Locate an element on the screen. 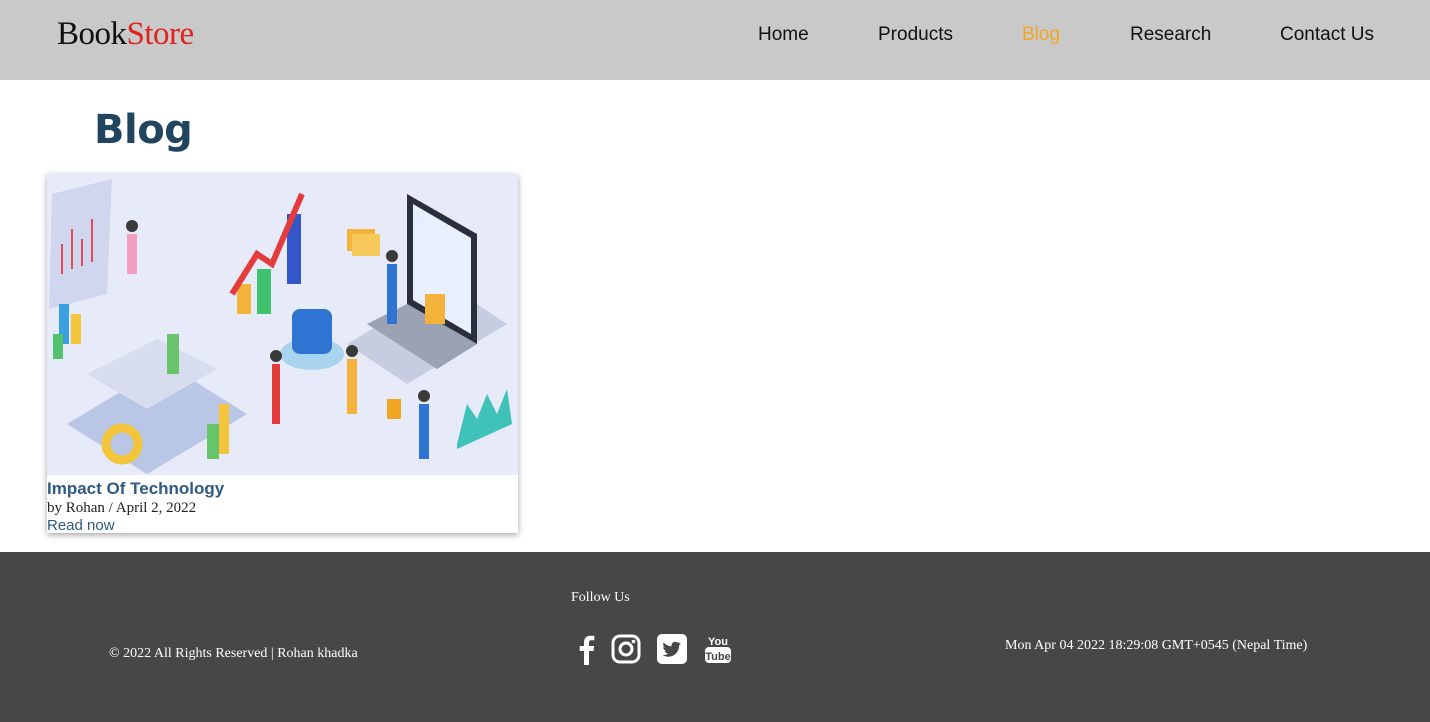  twitter-icon is located at coordinates (672, 649).